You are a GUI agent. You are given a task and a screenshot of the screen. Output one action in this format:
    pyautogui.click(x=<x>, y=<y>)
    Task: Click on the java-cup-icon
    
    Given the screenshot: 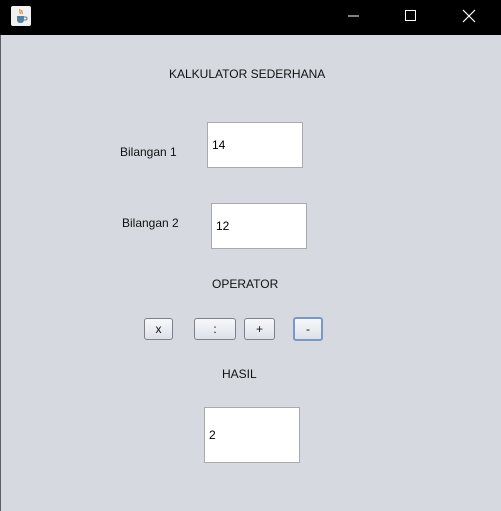 What is the action you would take?
    pyautogui.click(x=21, y=16)
    